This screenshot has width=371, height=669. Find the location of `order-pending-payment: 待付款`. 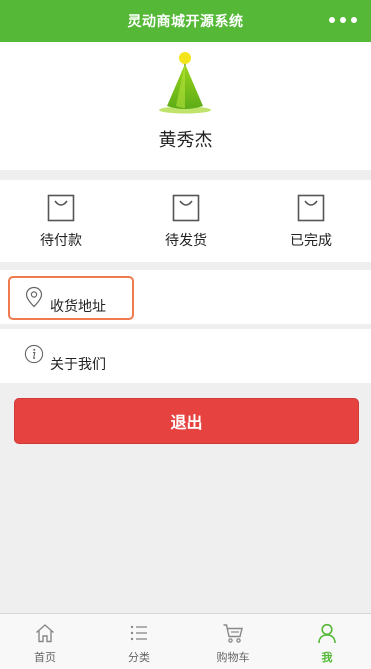

order-pending-payment: 待付款 is located at coordinates (61, 222).